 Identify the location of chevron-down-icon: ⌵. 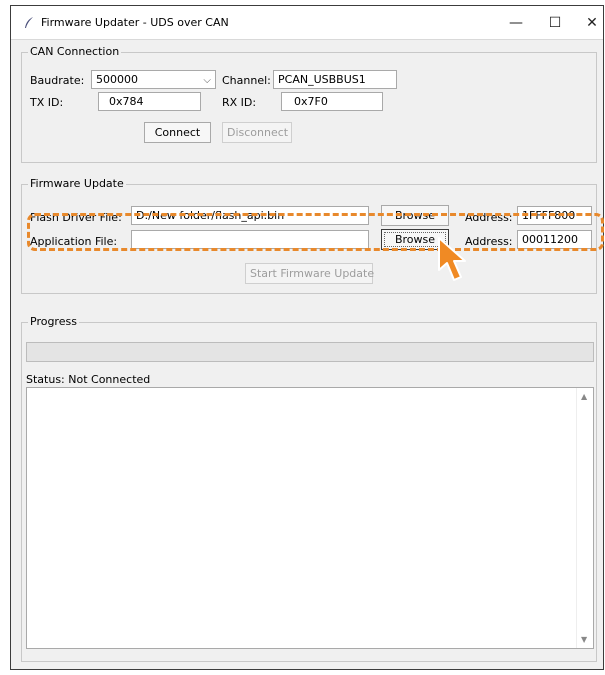
(207, 80).